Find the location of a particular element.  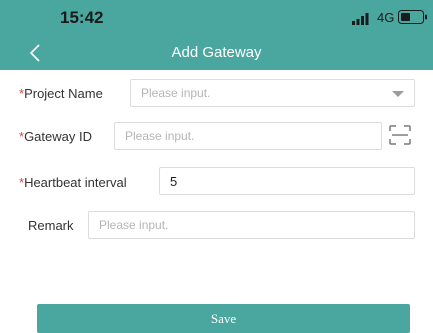

gateway-id-label: *Gateway ID is located at coordinates (55, 136).